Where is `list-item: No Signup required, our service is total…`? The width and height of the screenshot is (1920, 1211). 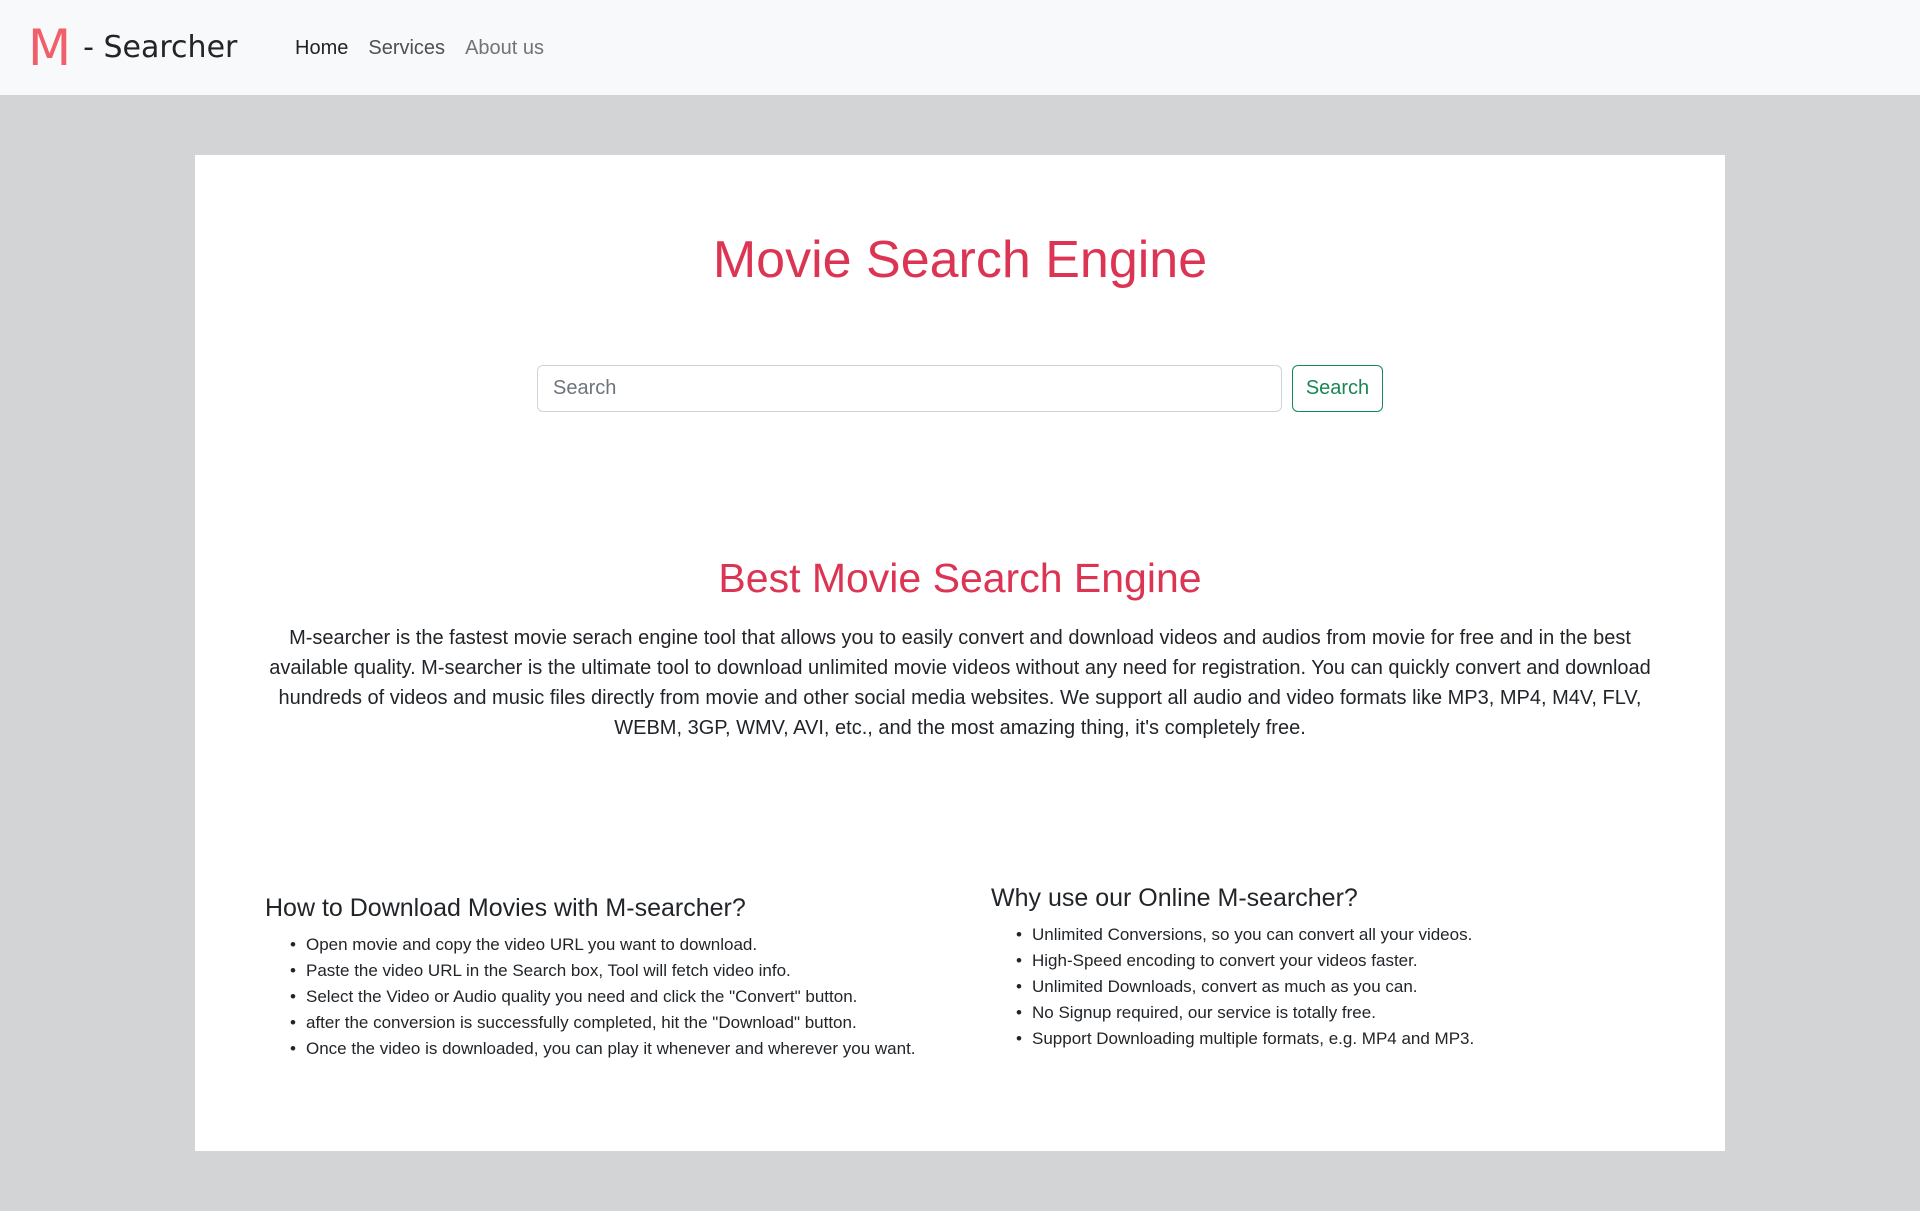 list-item: No Signup required, our service is total… is located at coordinates (1245, 1013).